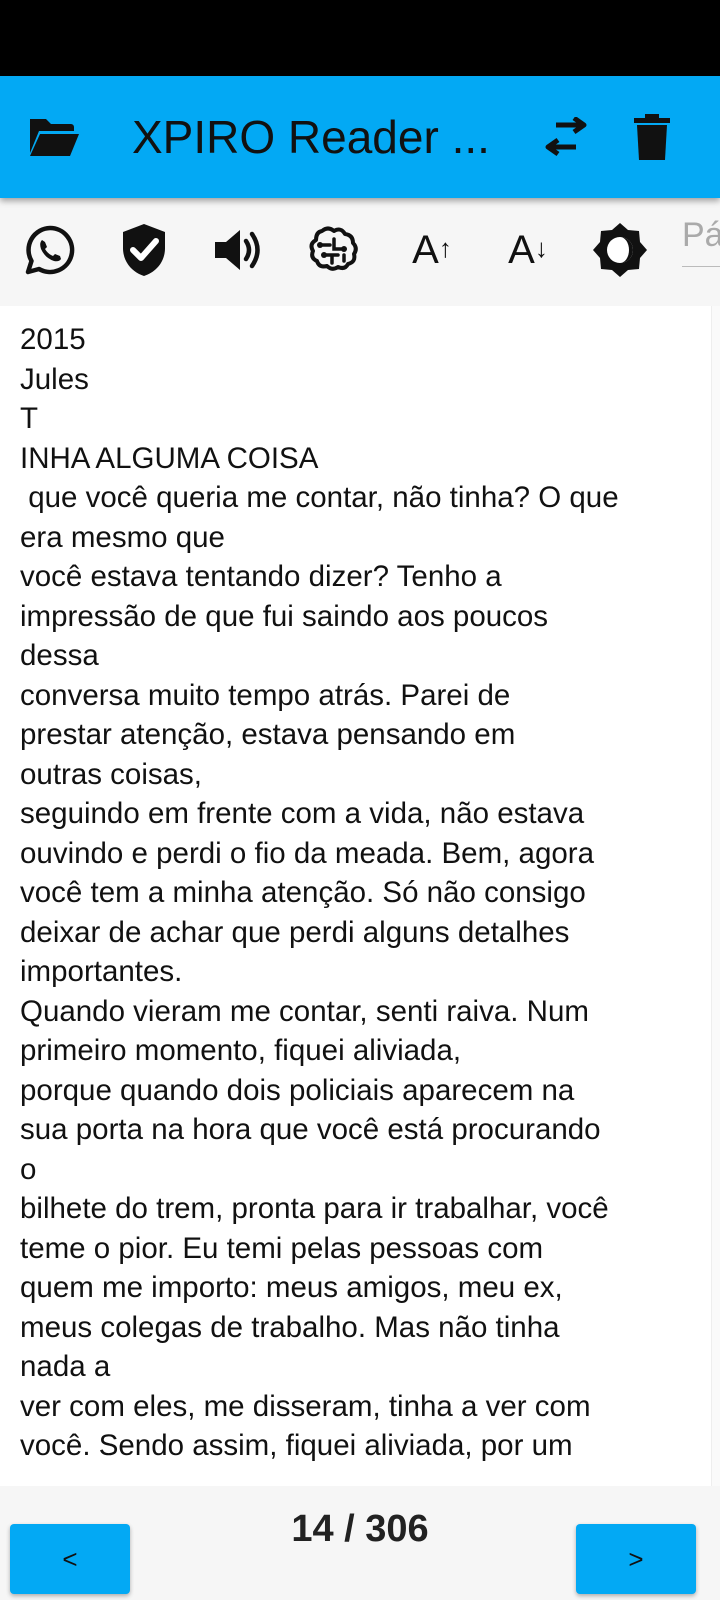 The height and width of the screenshot is (1600, 720). I want to click on swap-horizontal-icon, so click(566, 137).